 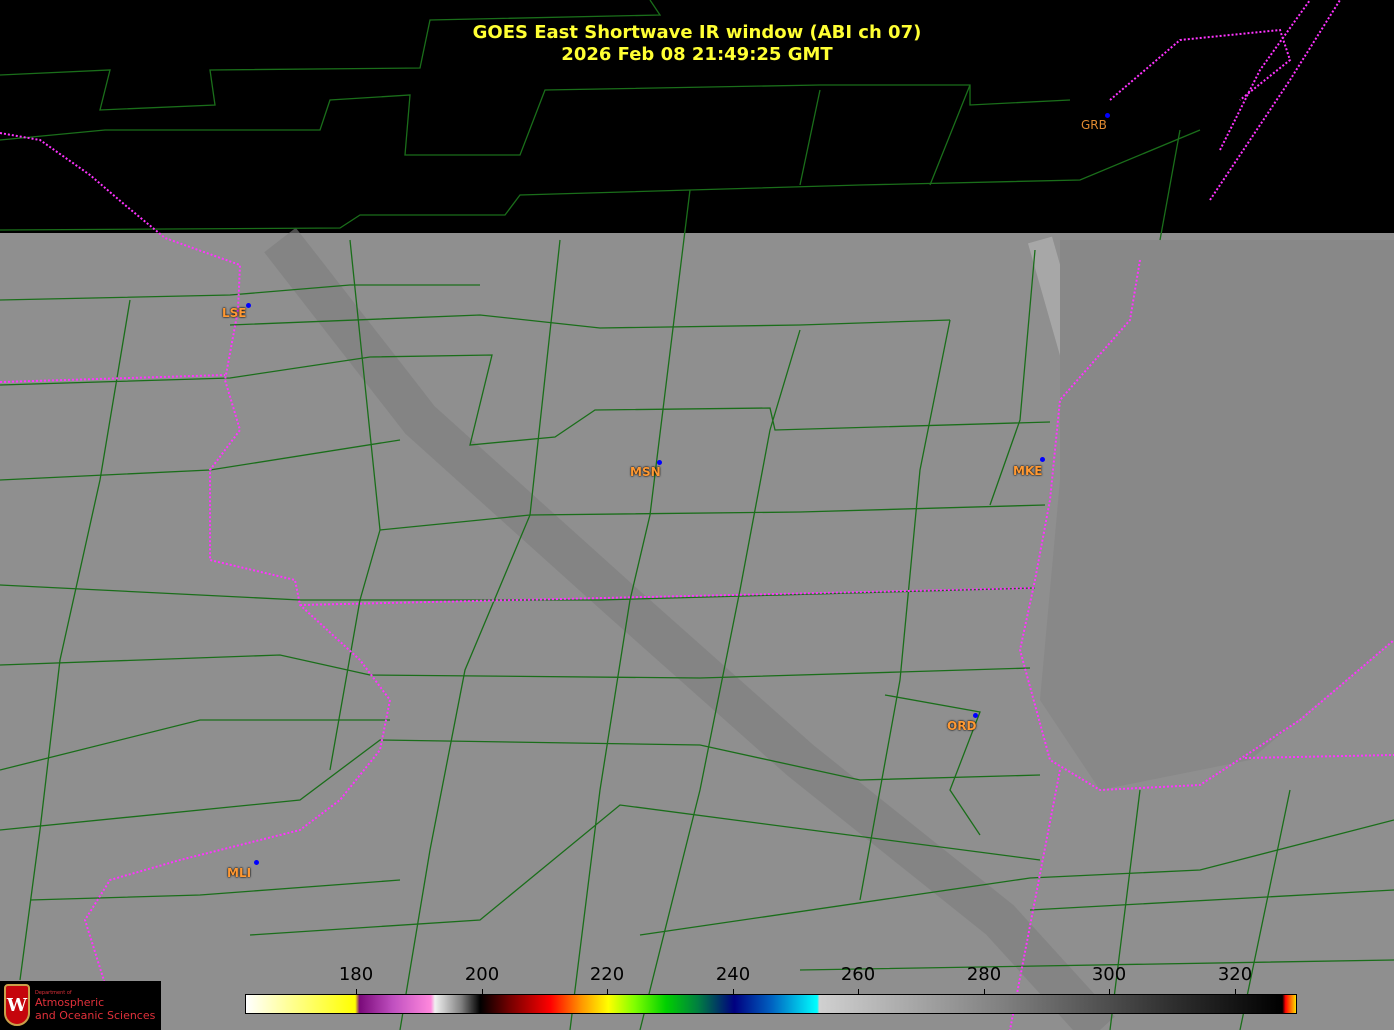 I want to click on station-label-mke: MKE, so click(x=1028, y=471).